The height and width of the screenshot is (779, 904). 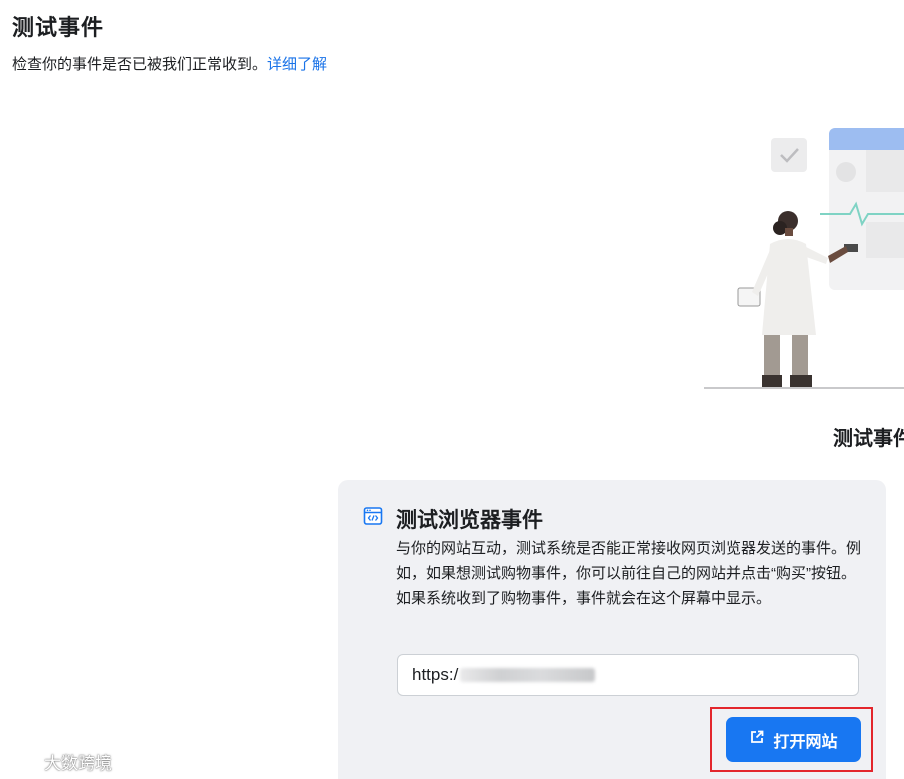 What do you see at coordinates (297, 64) in the screenshot?
I see `learn-more-link: 详细了解` at bounding box center [297, 64].